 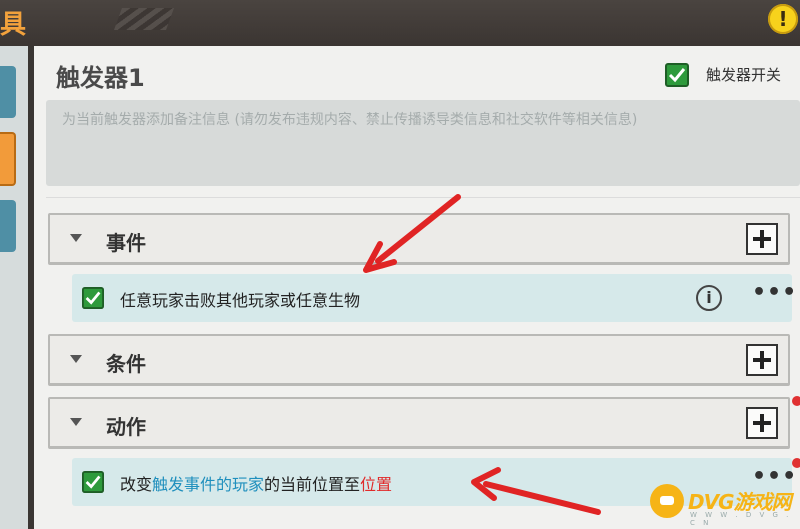 What do you see at coordinates (423, 197) in the screenshot?
I see `divider` at bounding box center [423, 197].